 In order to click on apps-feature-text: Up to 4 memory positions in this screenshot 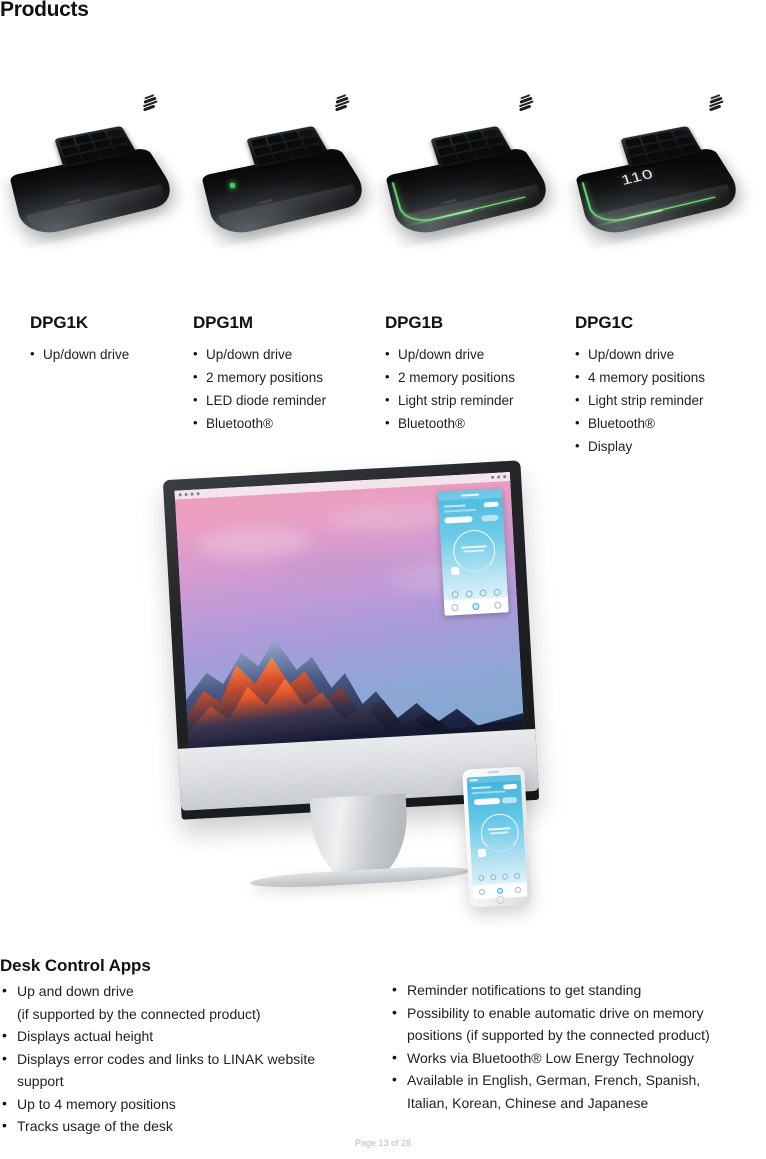, I will do `click(96, 1103)`.